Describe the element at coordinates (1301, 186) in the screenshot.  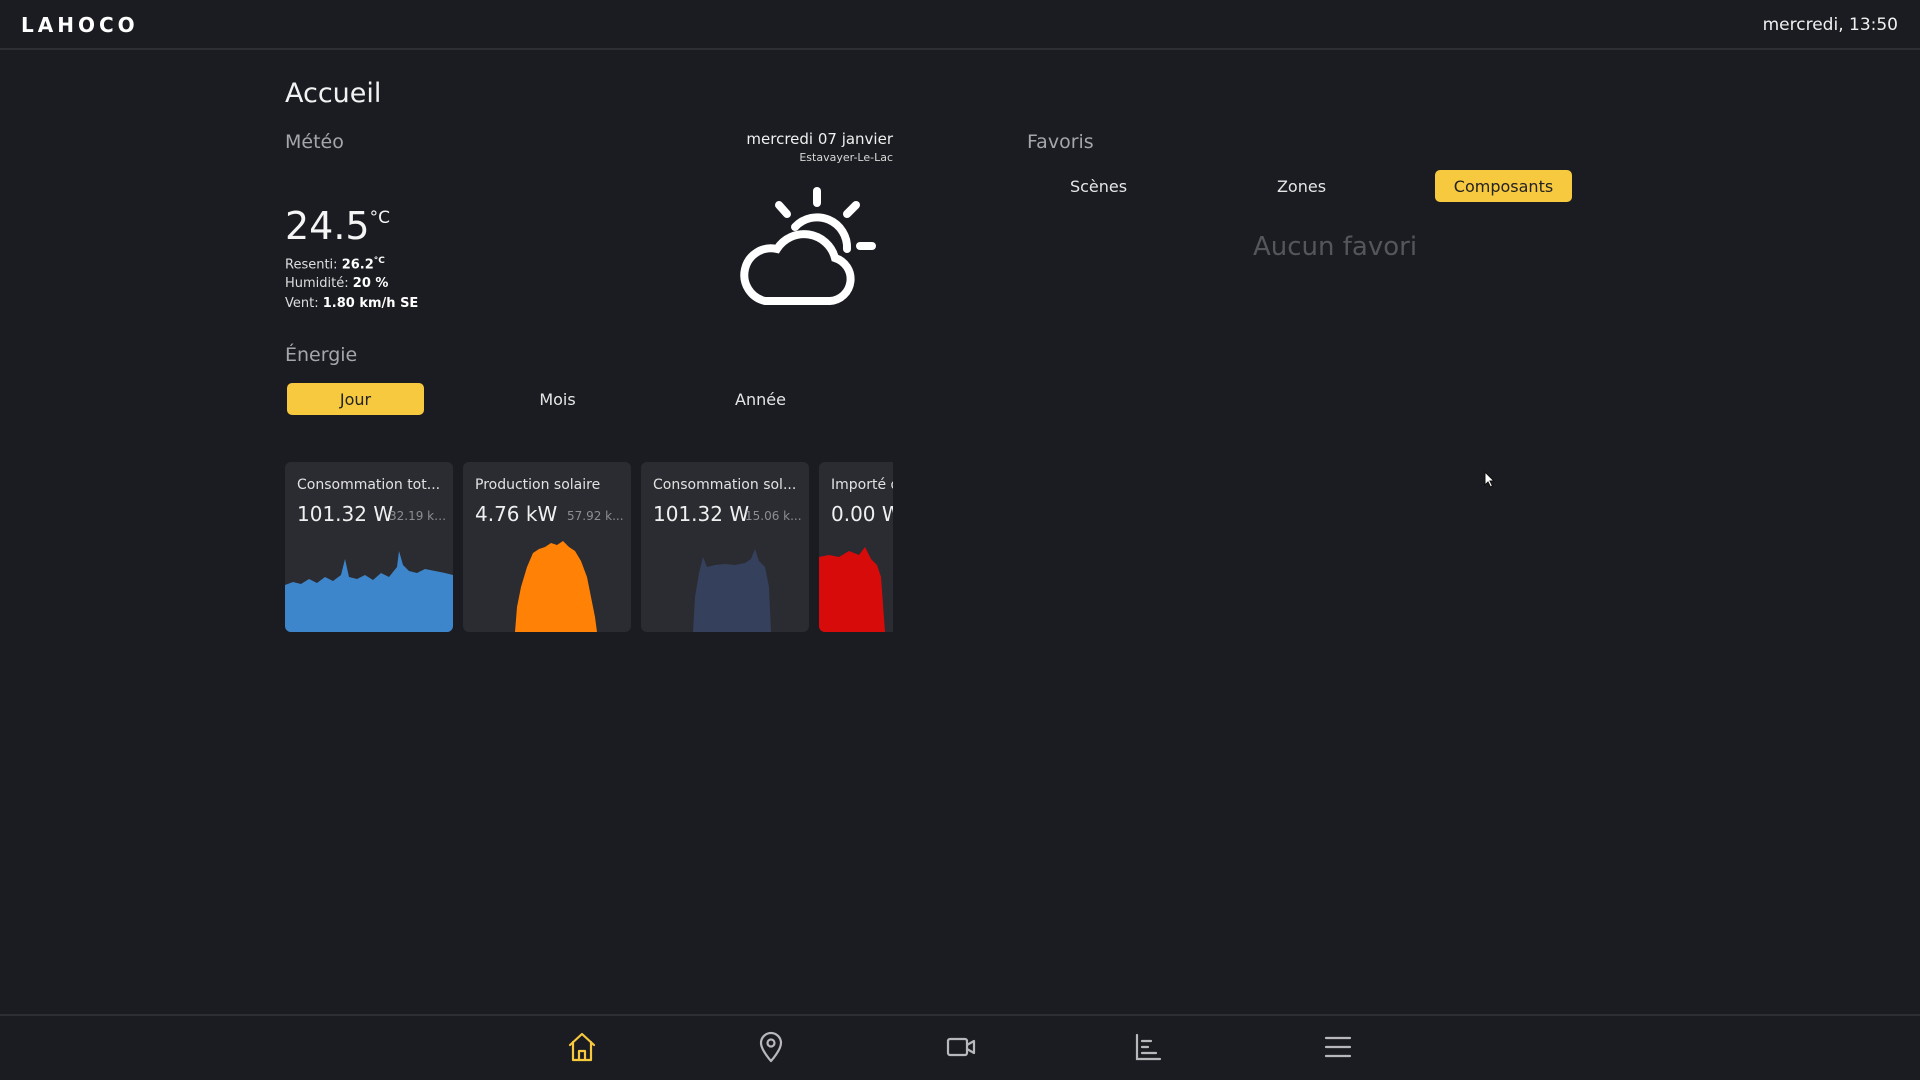
I see `tab-zones: Zones` at that location.